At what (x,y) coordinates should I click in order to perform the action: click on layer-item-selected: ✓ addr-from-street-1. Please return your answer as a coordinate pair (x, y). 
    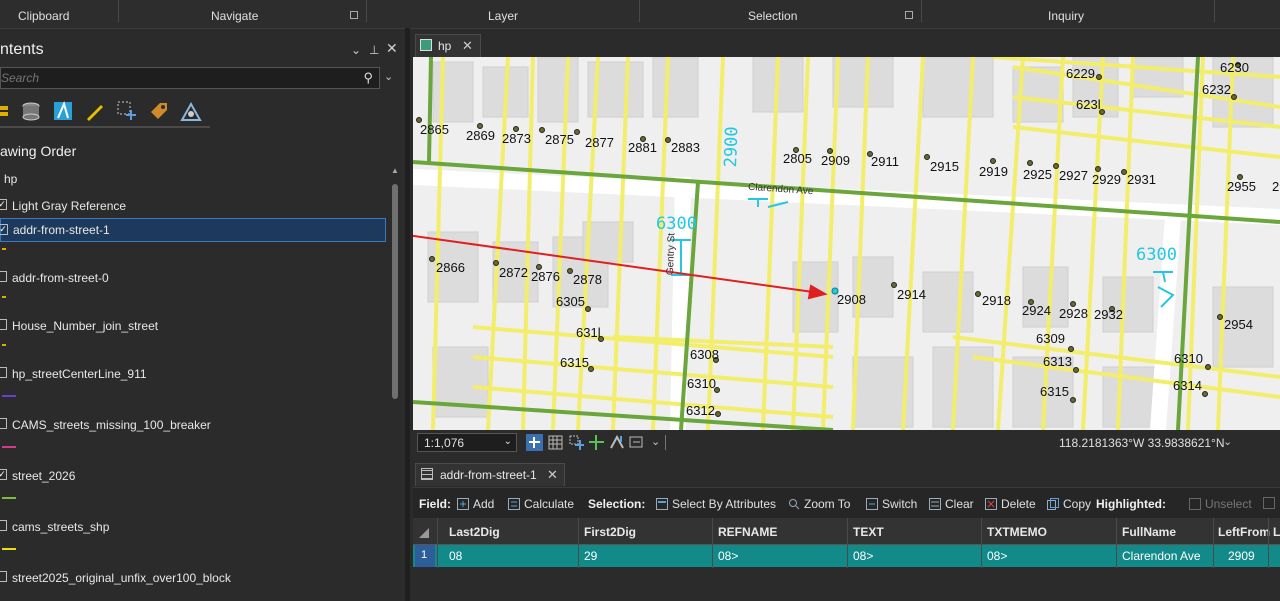
    Looking at the image, I should click on (193, 230).